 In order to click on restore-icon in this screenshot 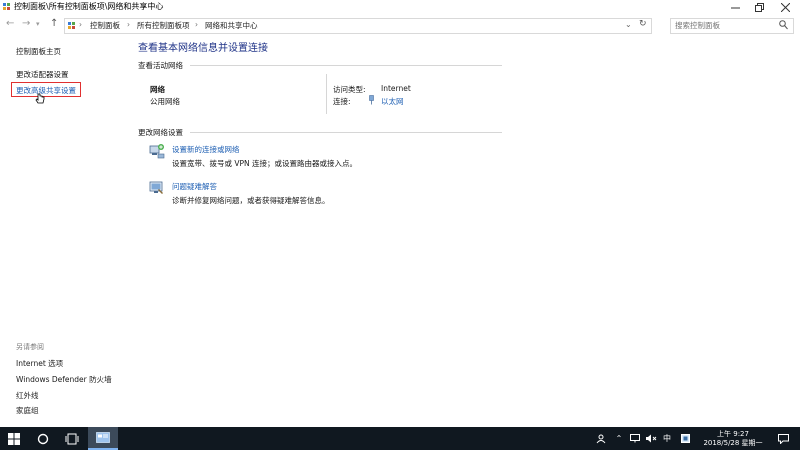, I will do `click(759, 7)`.